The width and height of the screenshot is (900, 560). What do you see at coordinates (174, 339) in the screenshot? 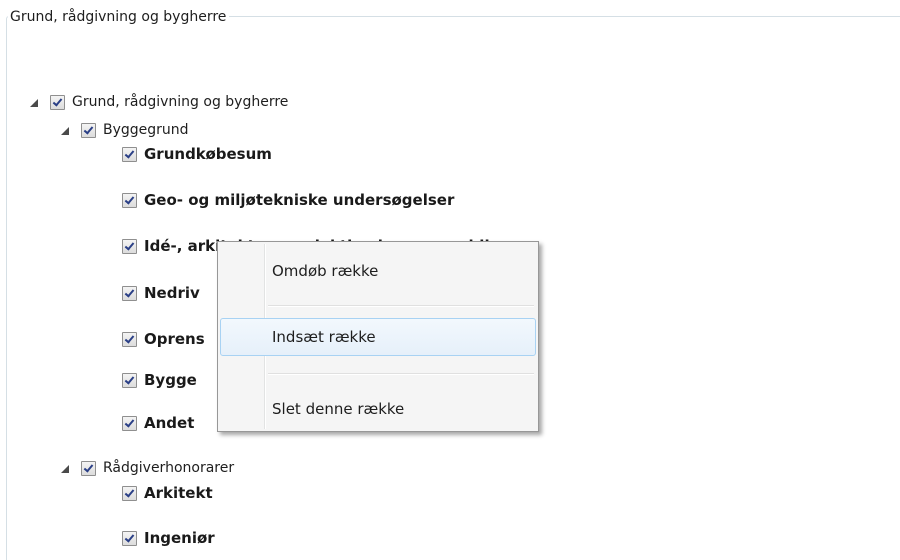
I see `tree-leaf-label: Oprens` at bounding box center [174, 339].